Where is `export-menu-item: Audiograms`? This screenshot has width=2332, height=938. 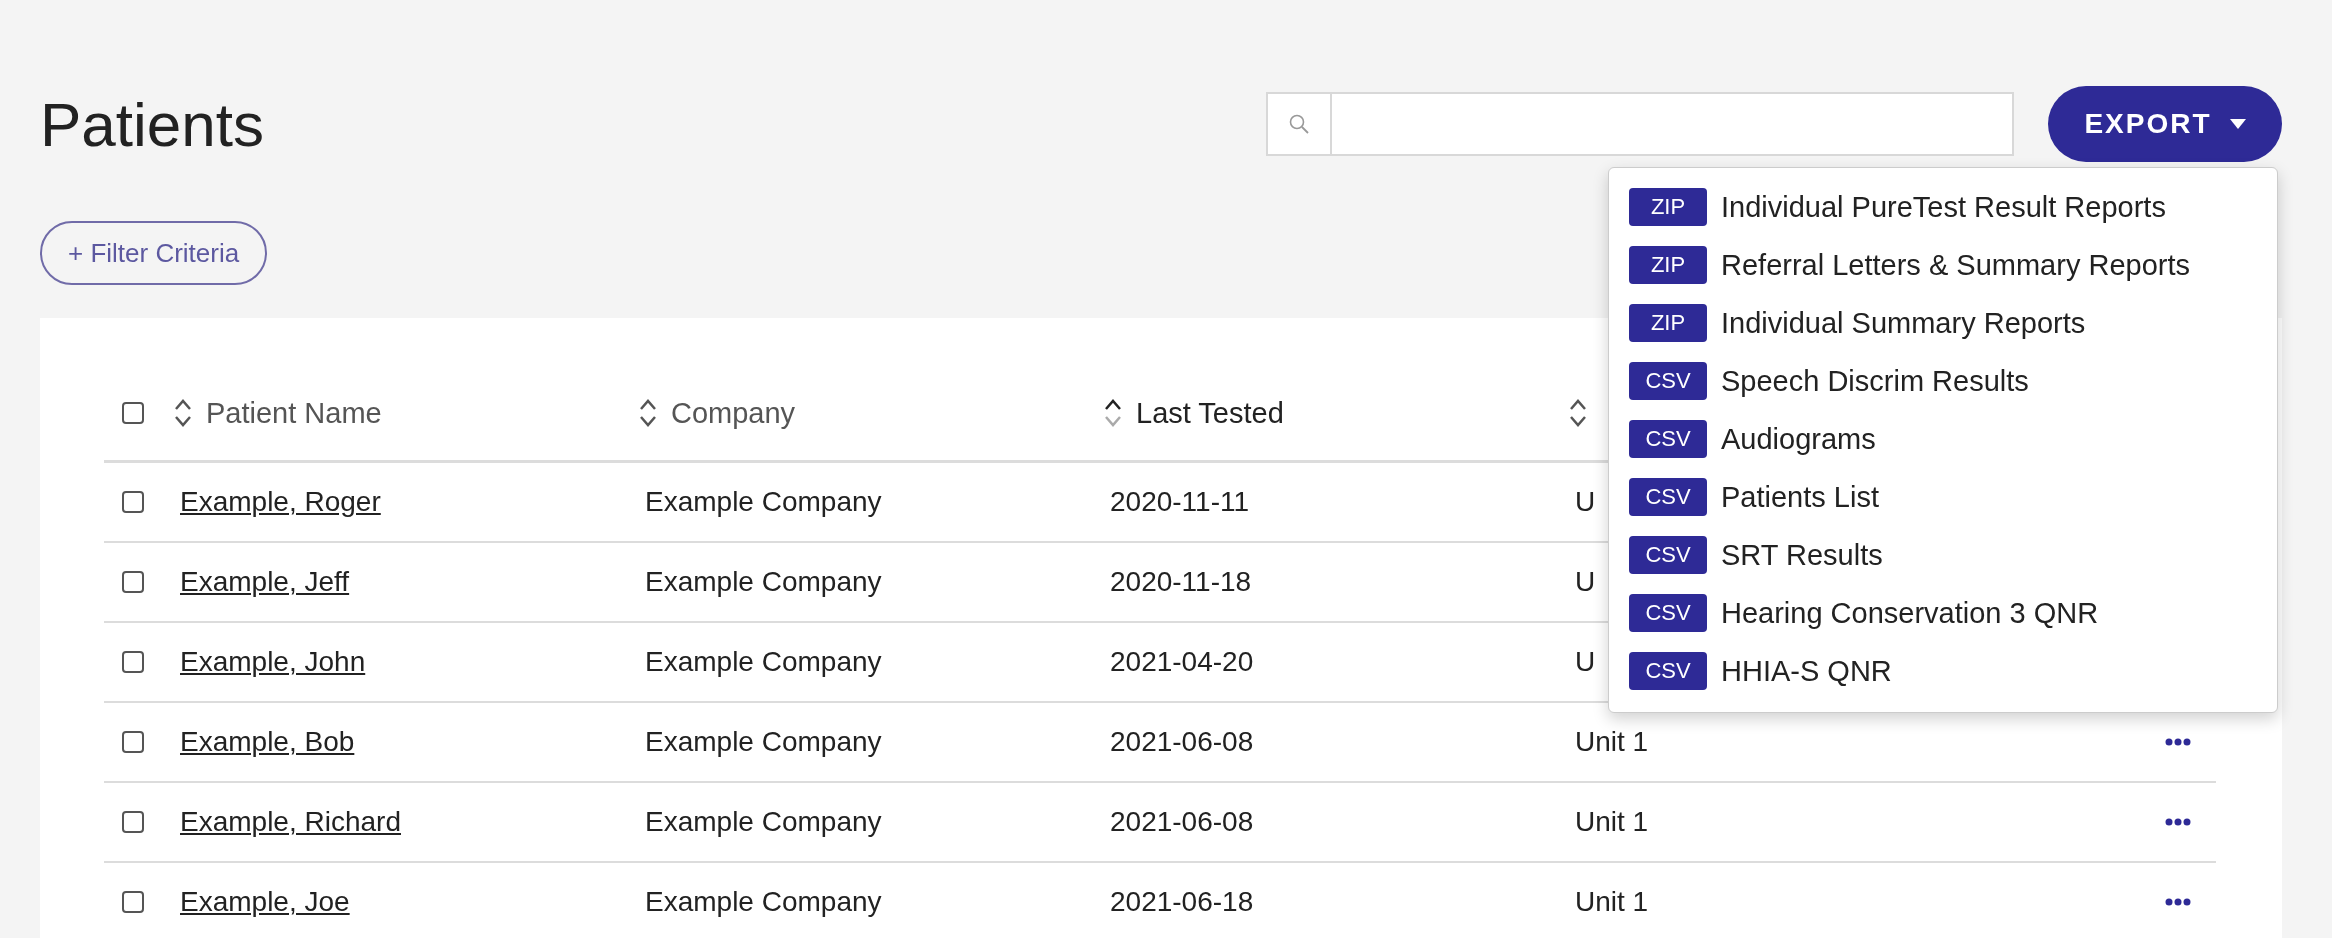
export-menu-item: Audiograms is located at coordinates (1798, 439).